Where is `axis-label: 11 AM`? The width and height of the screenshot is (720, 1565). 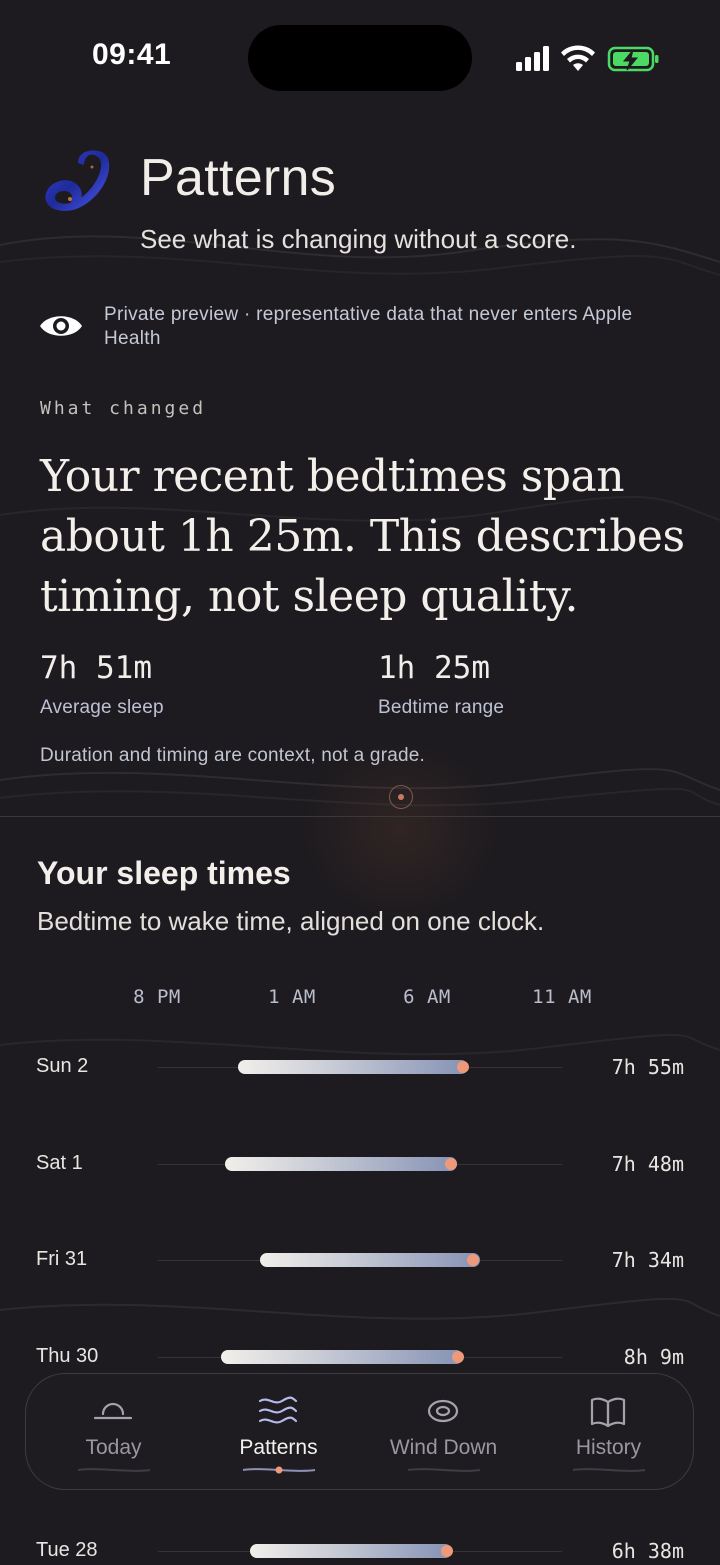 axis-label: 11 AM is located at coordinates (562, 997).